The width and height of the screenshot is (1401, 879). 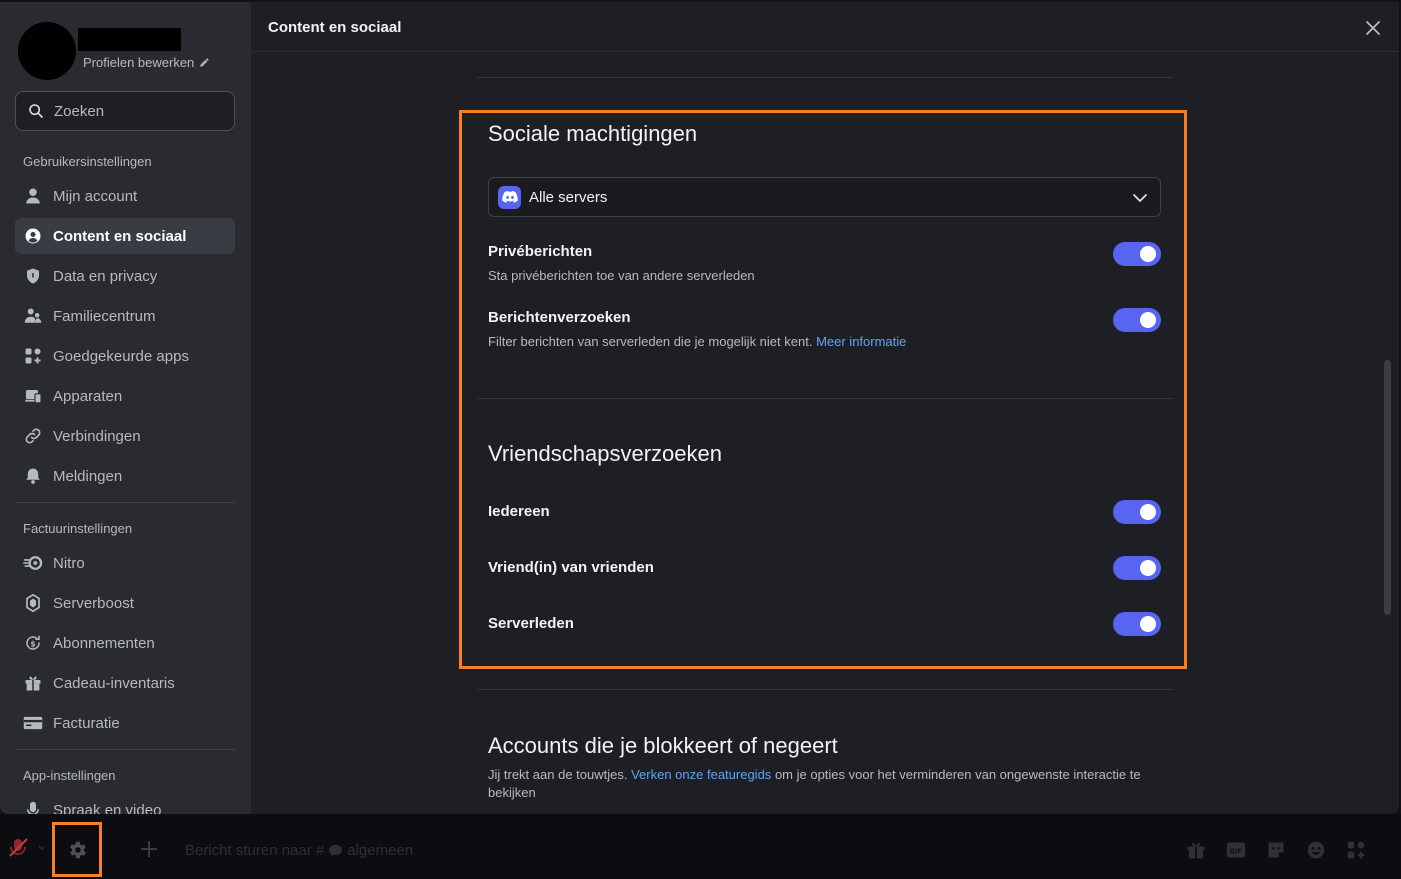 I want to click on billing-settings-header: Factuurinstellingen, so click(x=78, y=528).